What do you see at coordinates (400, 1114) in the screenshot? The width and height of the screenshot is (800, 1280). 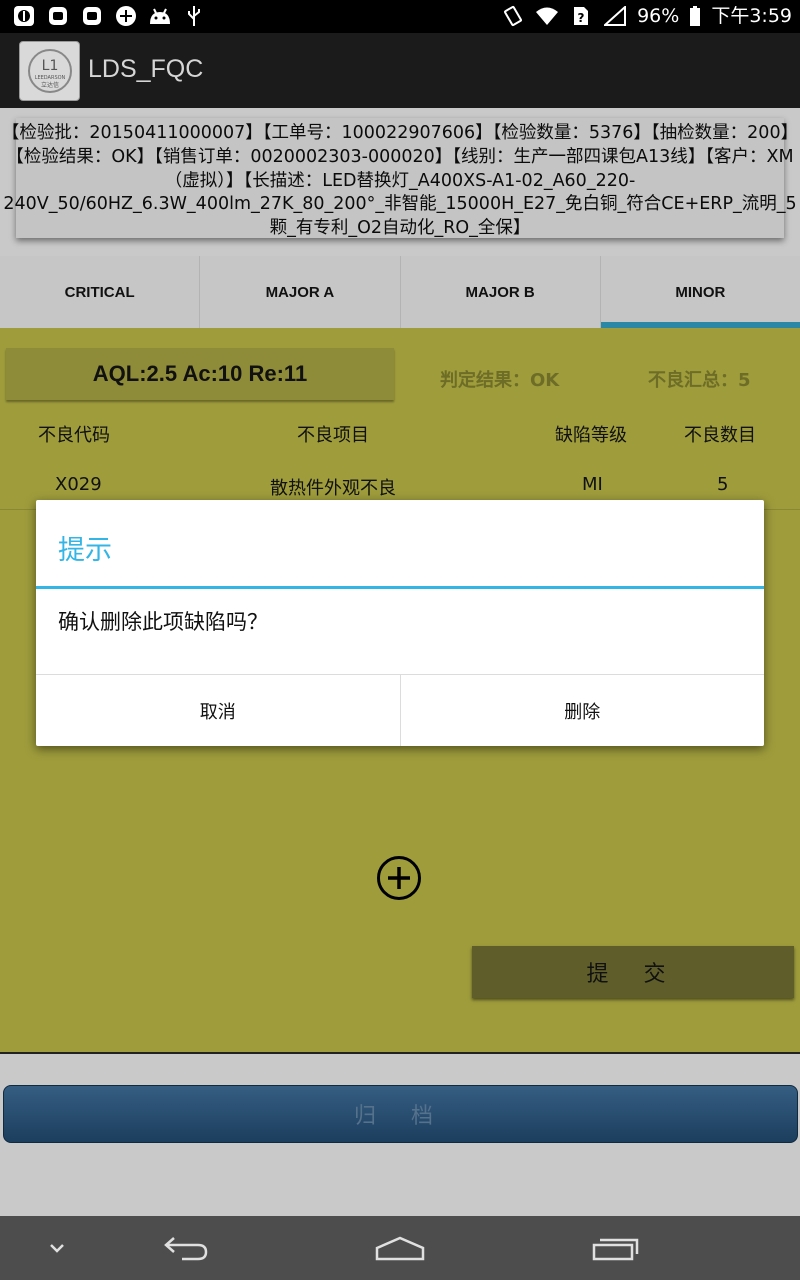 I see `archive-button: 归 档` at bounding box center [400, 1114].